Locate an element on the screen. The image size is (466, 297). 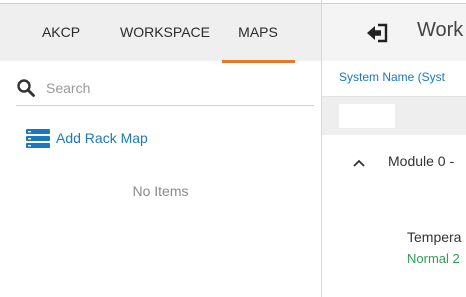
sensor-status: Normal 2 is located at coordinates (433, 258).